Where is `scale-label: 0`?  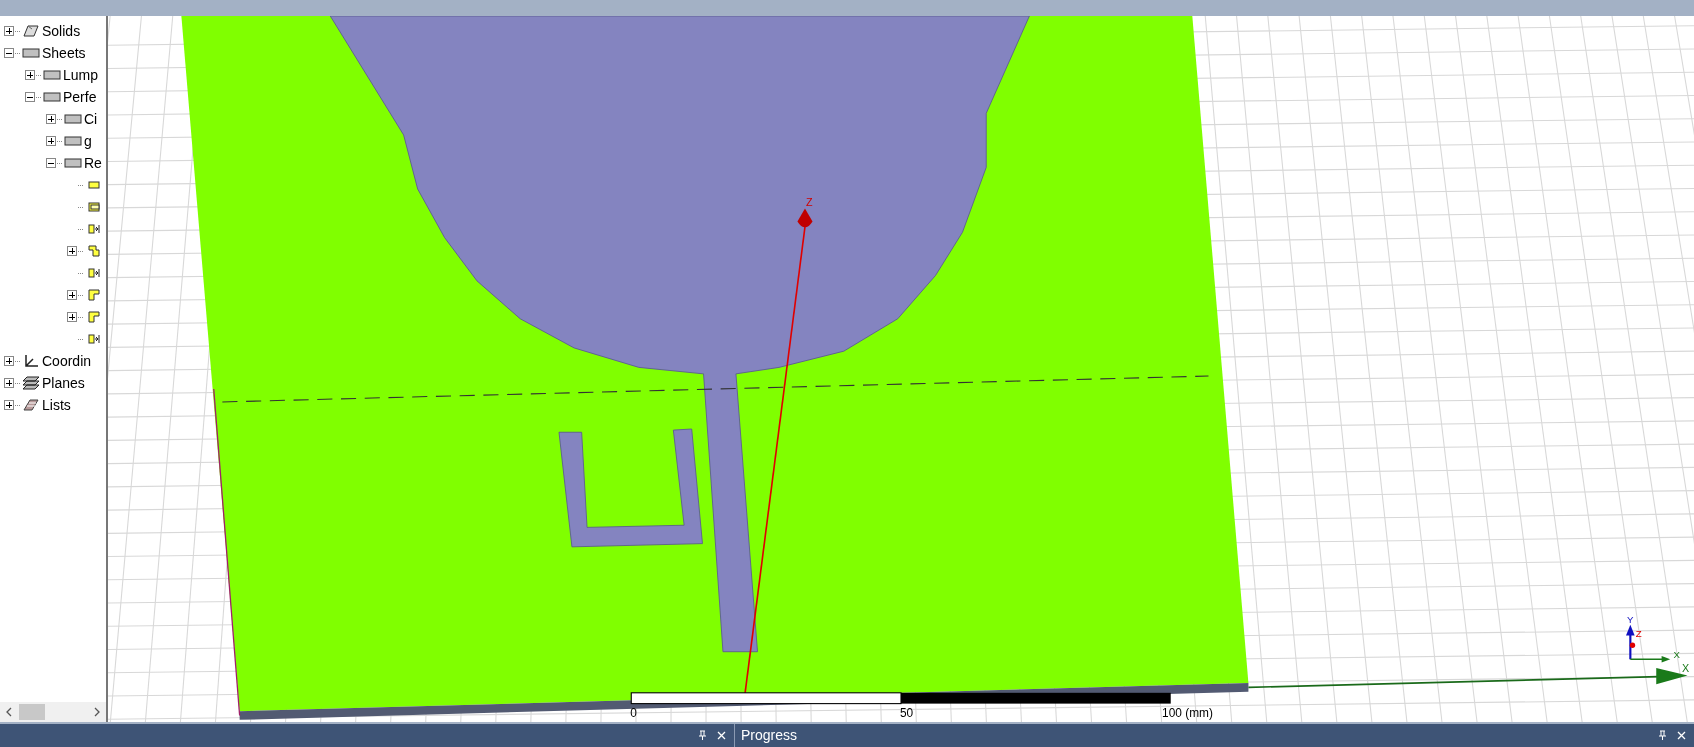
scale-label: 0 is located at coordinates (633, 712).